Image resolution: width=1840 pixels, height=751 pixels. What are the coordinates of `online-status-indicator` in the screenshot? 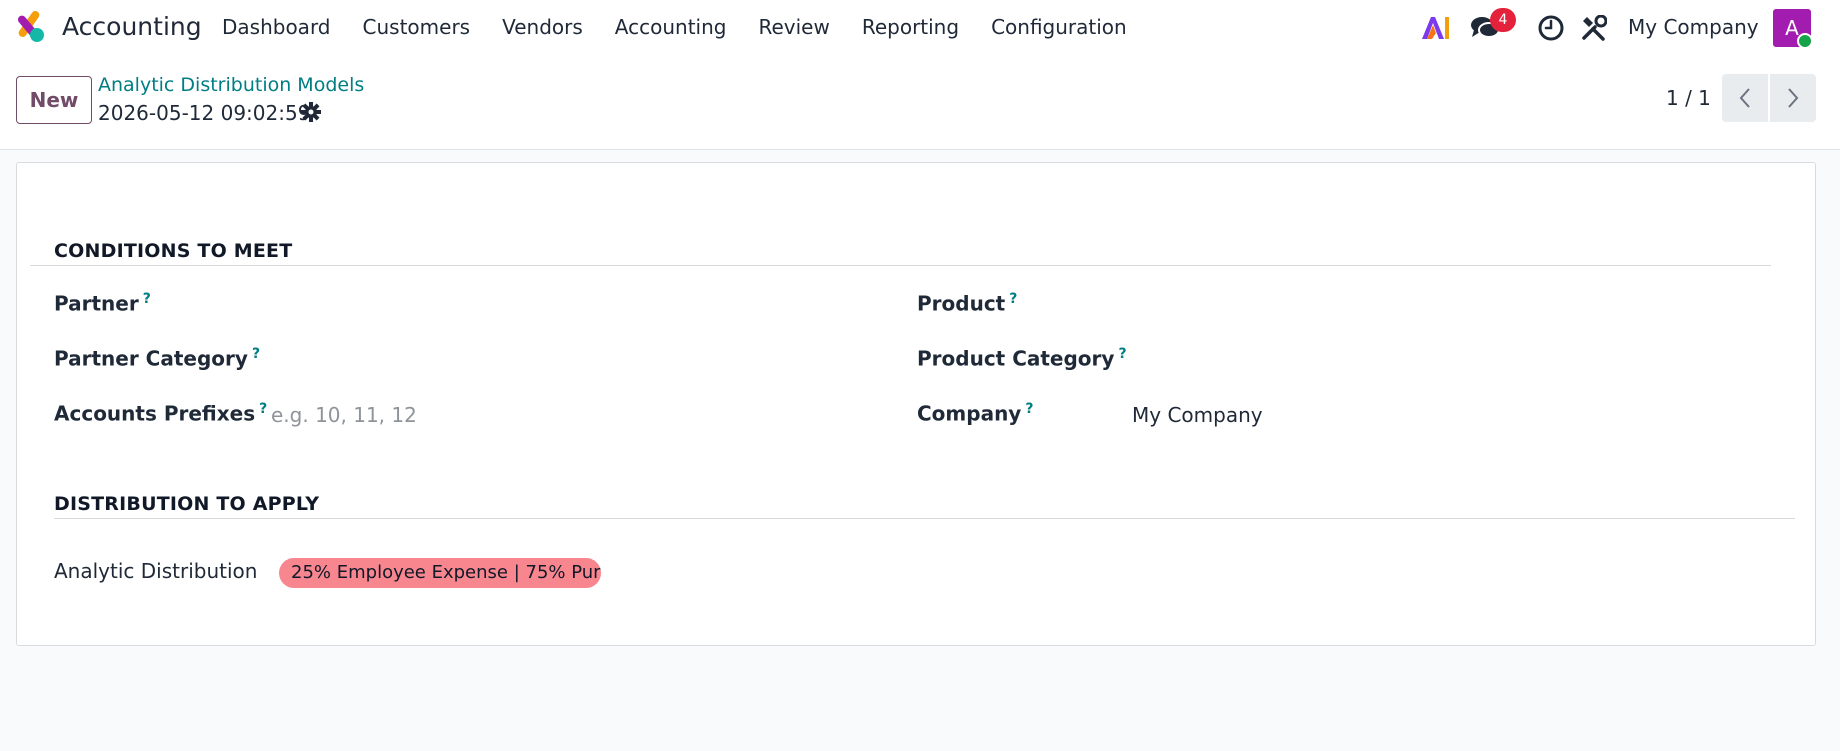 It's located at (1805, 41).